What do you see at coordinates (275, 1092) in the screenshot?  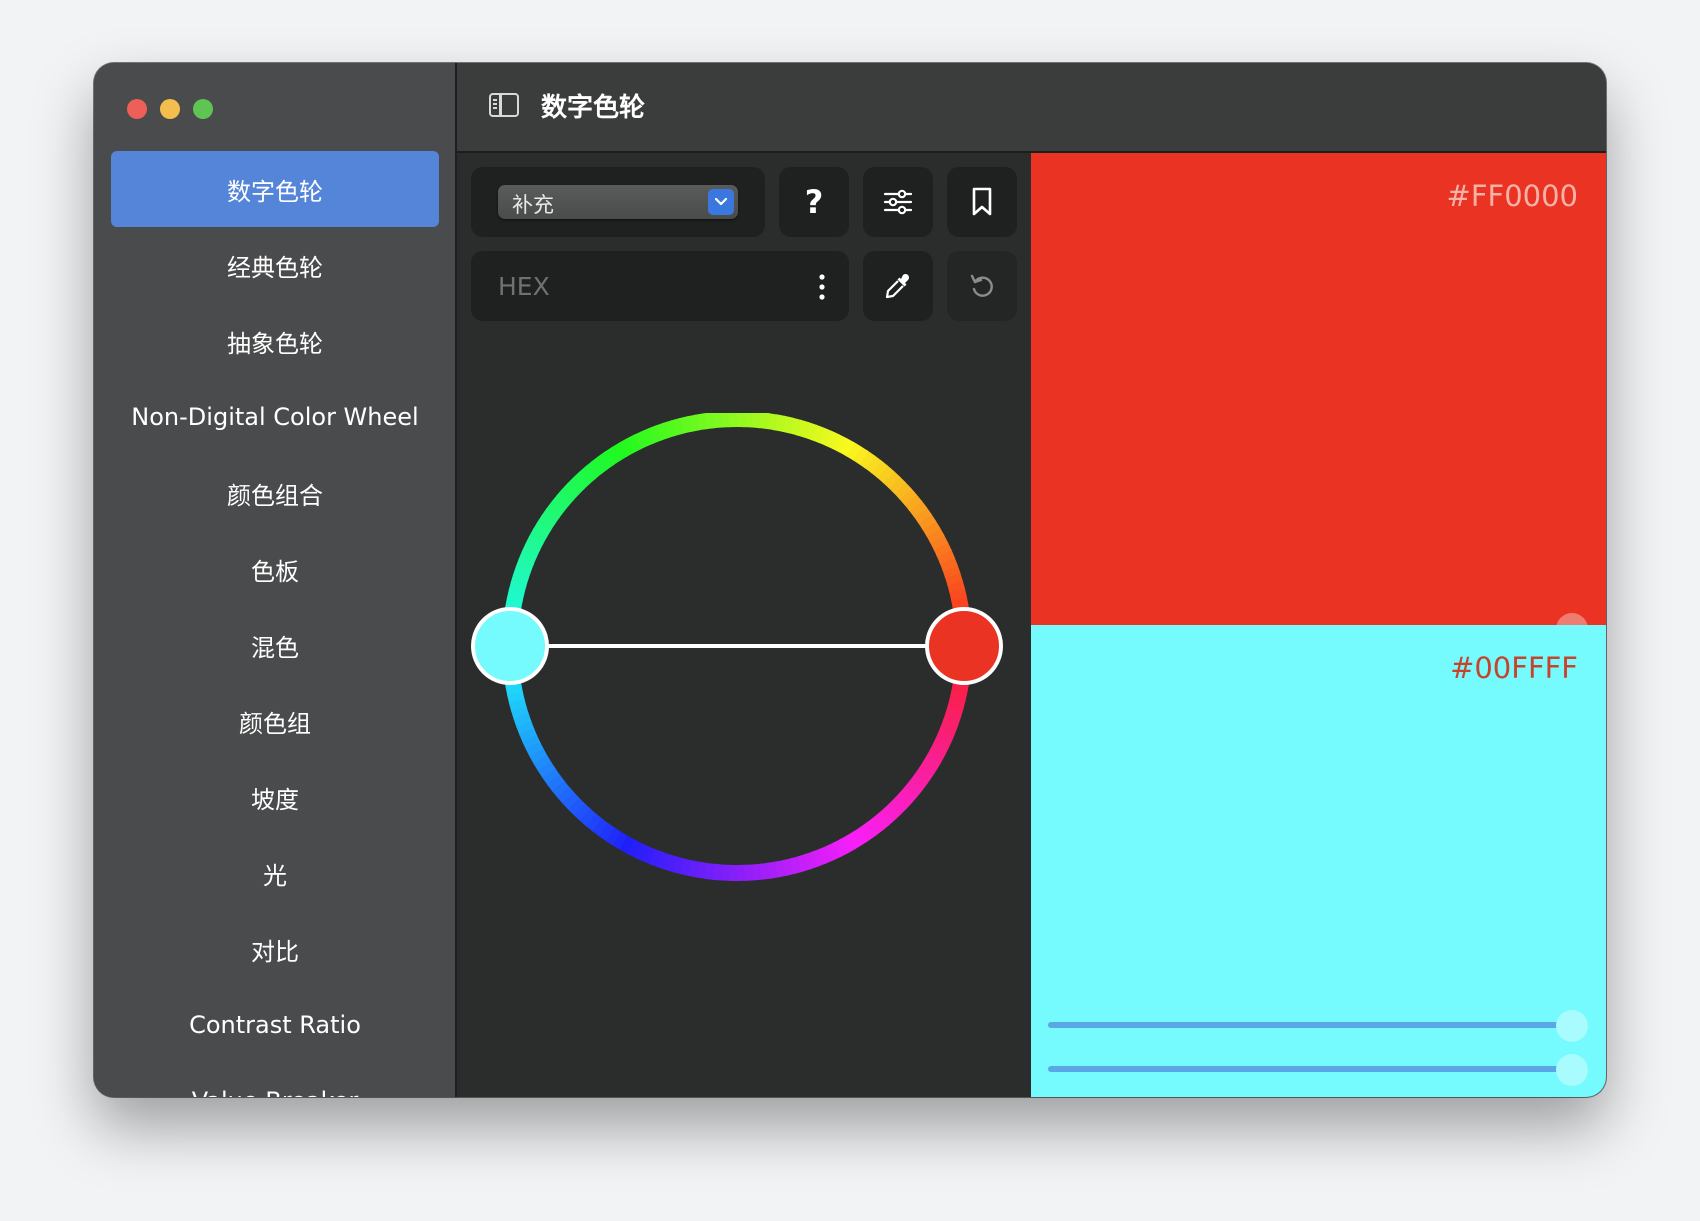 I see `sidebar-item-label: Value Breaker` at bounding box center [275, 1092].